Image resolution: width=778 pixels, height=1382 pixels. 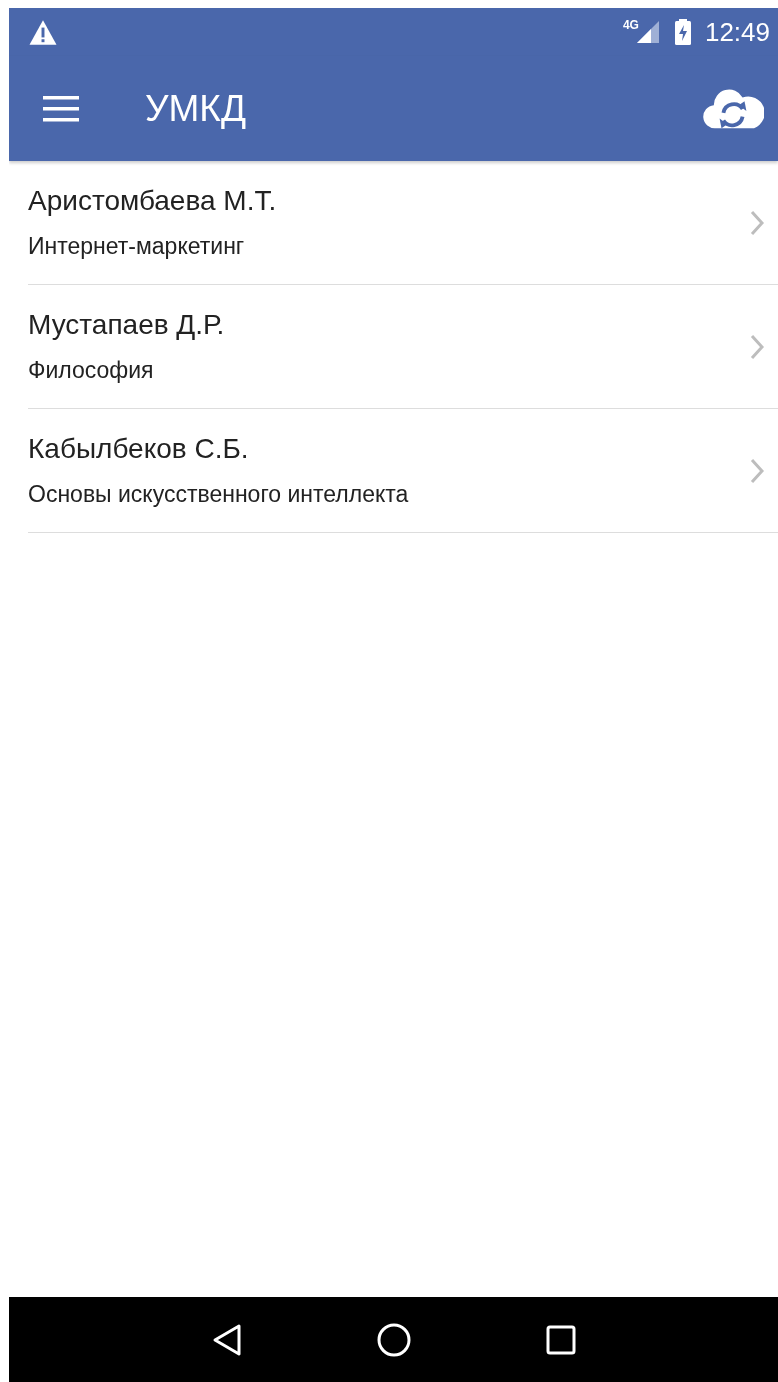 I want to click on warning-icon, so click(x=43, y=32).